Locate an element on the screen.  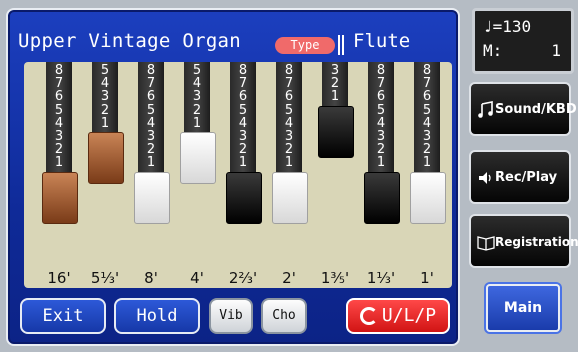
book-icon is located at coordinates (486, 243).